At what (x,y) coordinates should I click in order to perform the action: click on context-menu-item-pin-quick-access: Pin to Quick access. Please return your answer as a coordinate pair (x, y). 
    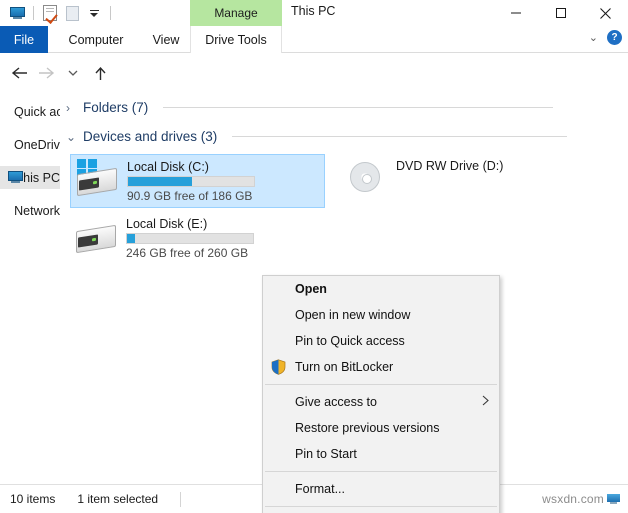
    Looking at the image, I should click on (381, 341).